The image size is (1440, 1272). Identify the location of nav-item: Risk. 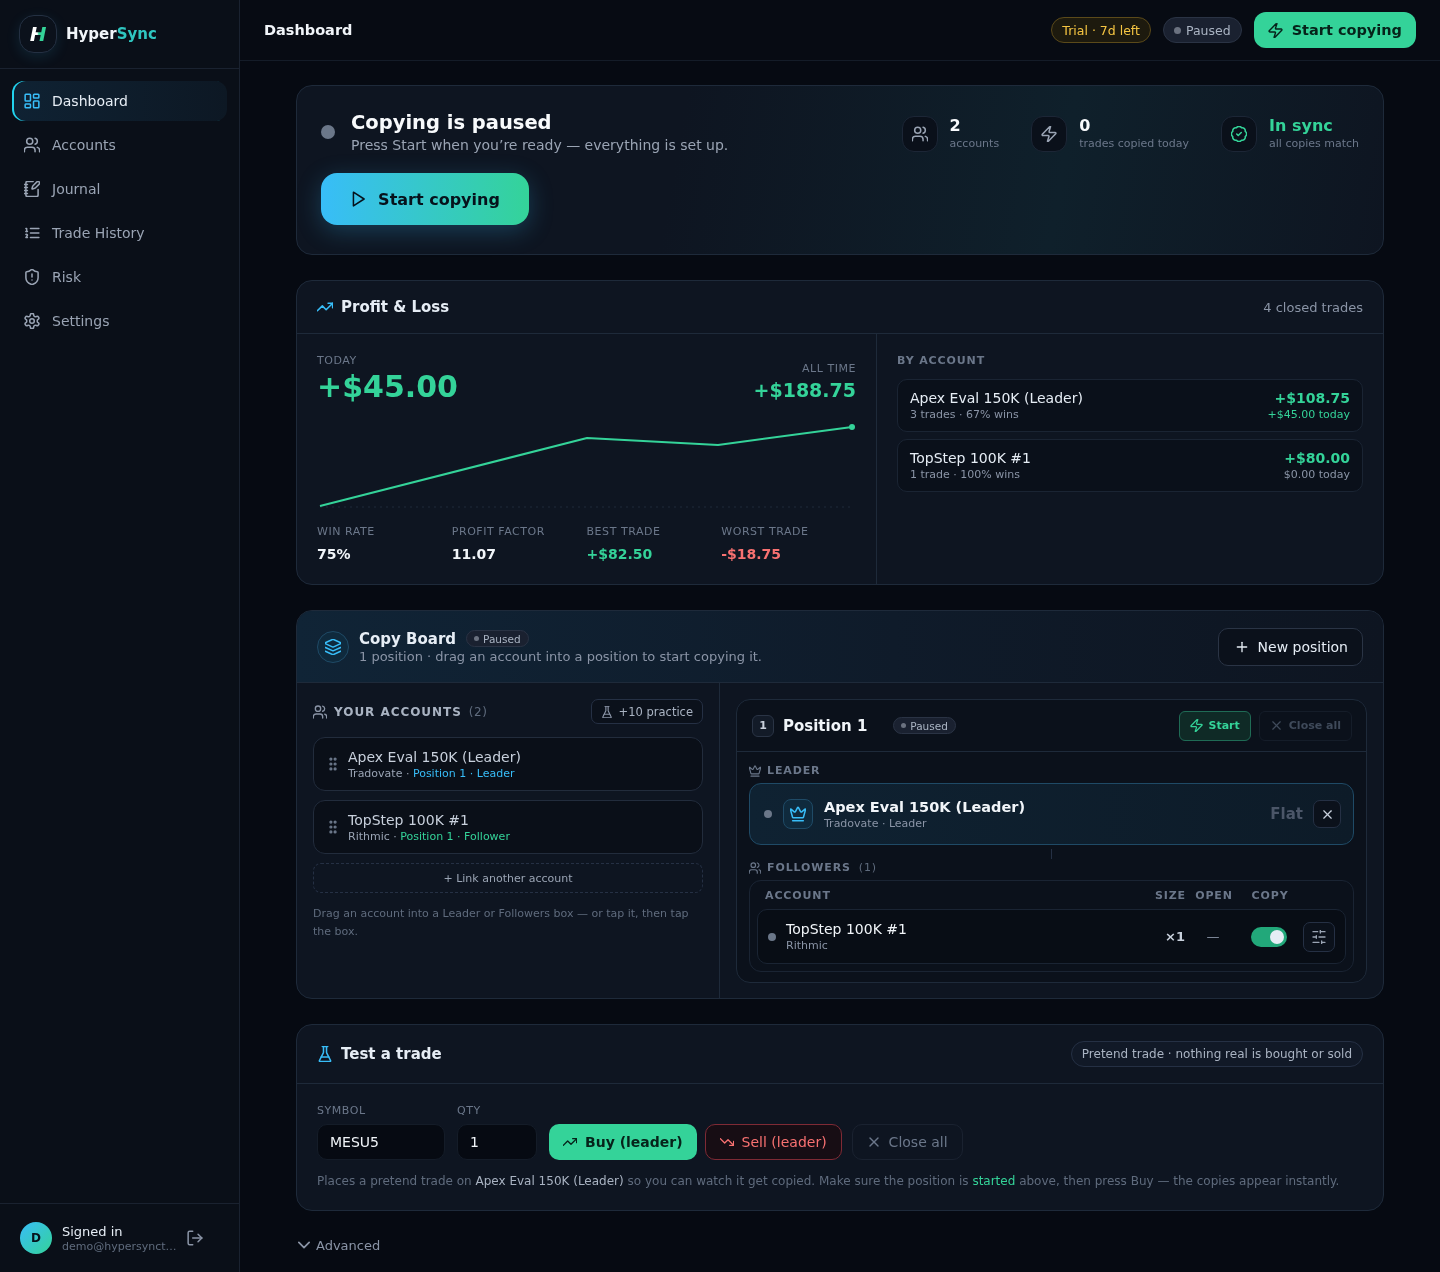
(119, 277).